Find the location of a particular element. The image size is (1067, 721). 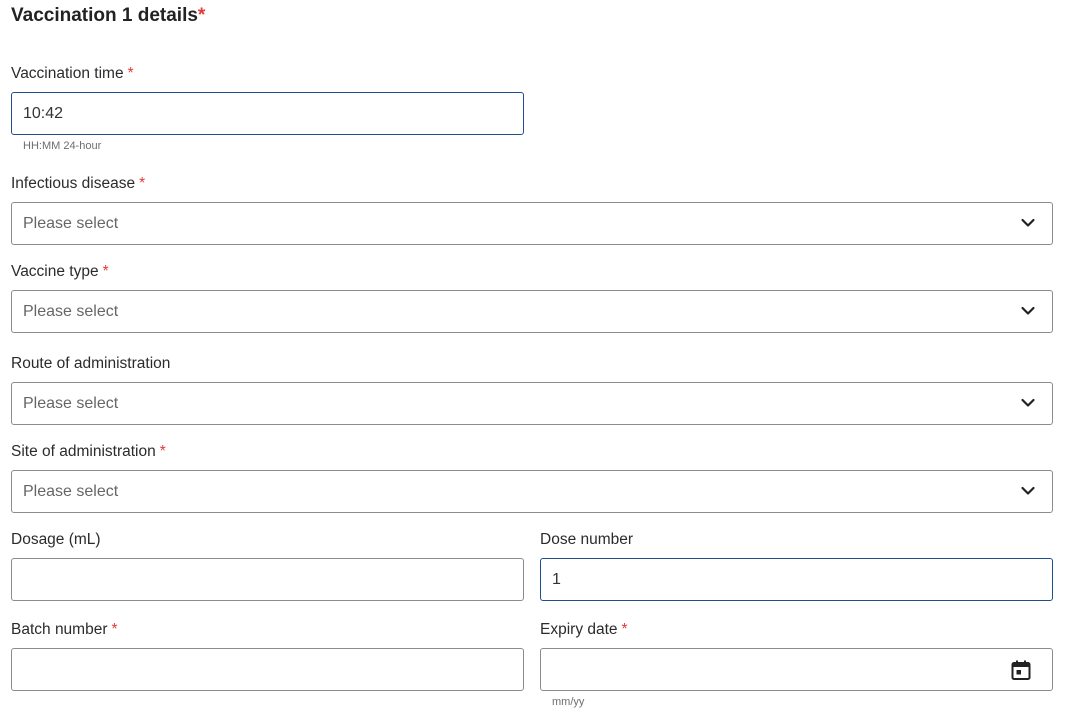

vaccine-type-label-text: Vaccine type is located at coordinates (55, 271).